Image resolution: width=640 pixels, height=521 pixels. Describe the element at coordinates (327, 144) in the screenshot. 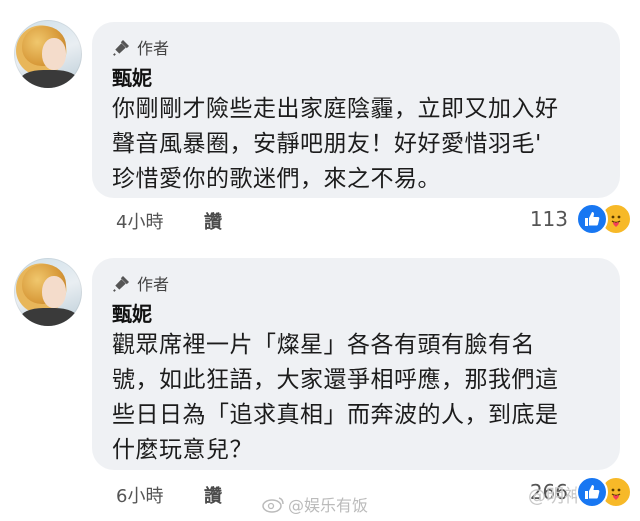

I see `comment-line: 聲音風暴圈，安靜吧朋友！好好愛惜羽毛'` at that location.